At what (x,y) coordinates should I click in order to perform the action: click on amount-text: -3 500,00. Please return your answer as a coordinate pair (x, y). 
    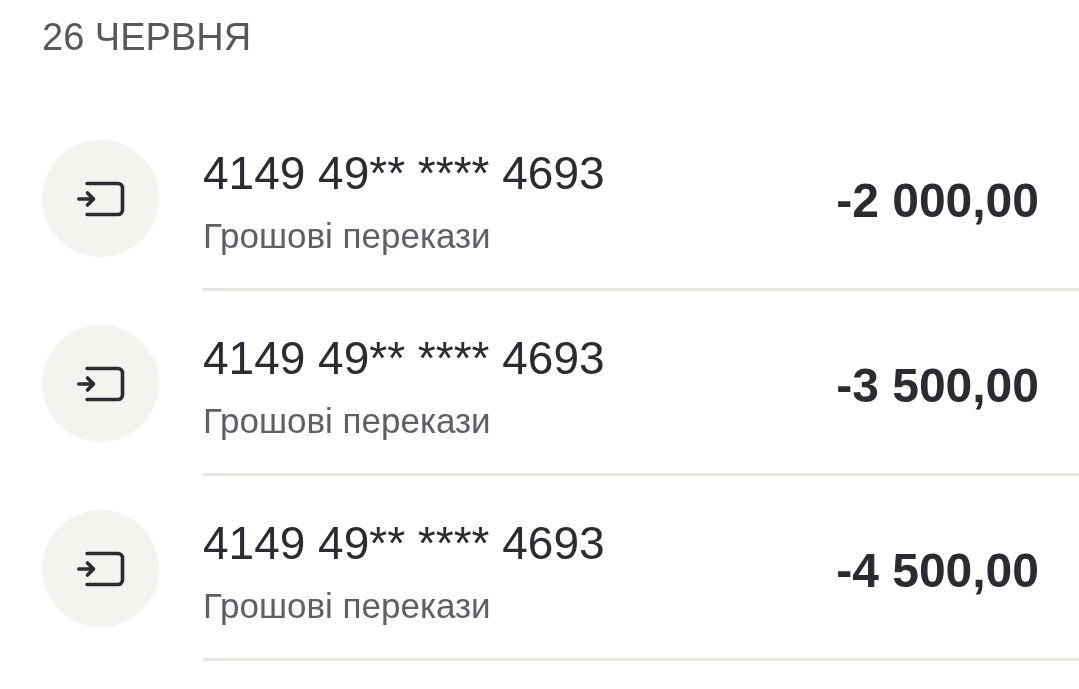
    Looking at the image, I should click on (937, 386).